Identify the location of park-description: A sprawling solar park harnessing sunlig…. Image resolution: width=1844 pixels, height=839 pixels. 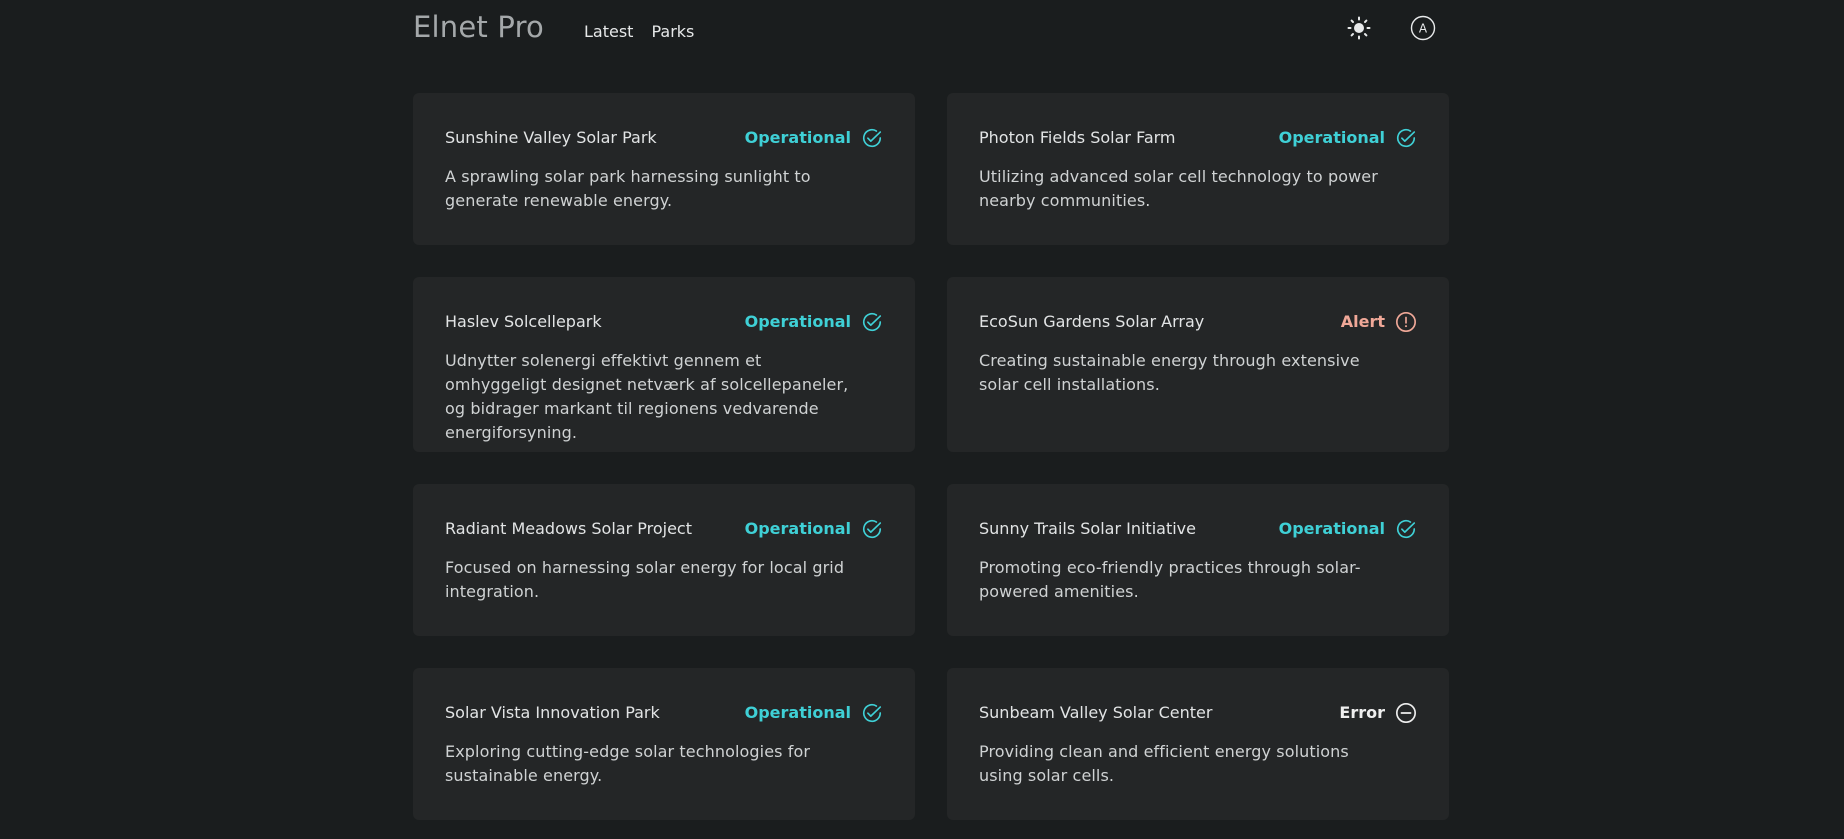
(628, 188).